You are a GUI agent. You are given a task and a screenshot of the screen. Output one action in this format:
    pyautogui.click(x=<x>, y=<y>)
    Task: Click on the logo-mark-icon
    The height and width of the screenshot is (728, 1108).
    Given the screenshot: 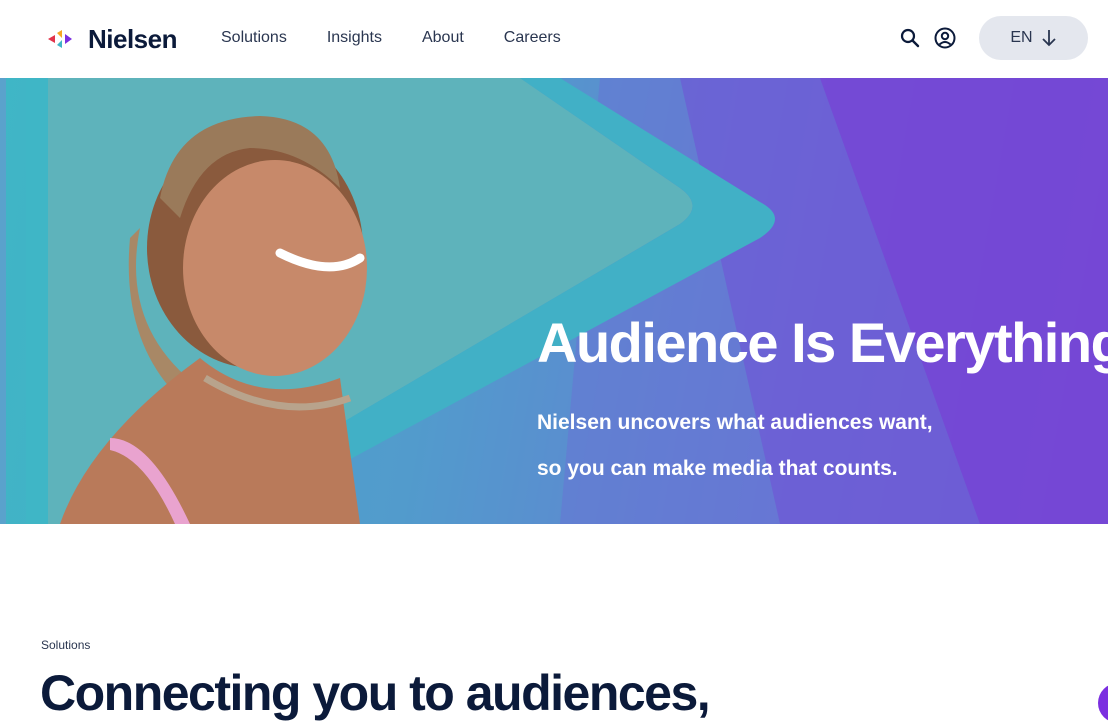 What is the action you would take?
    pyautogui.click(x=60, y=39)
    